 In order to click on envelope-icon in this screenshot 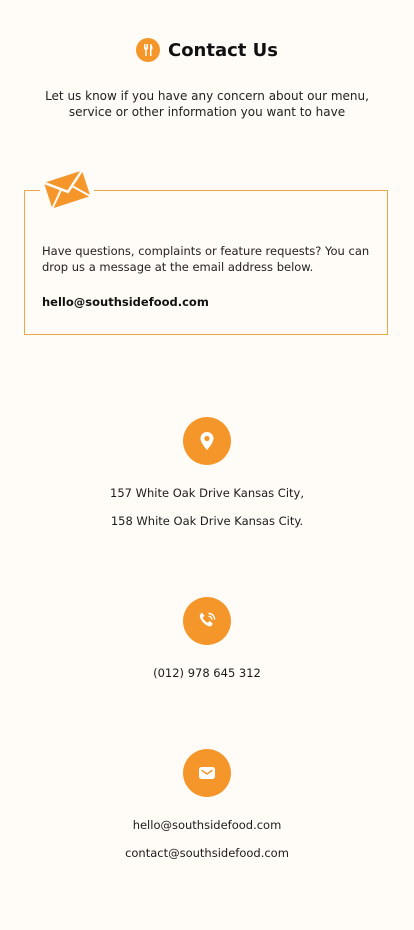, I will do `click(67, 189)`.